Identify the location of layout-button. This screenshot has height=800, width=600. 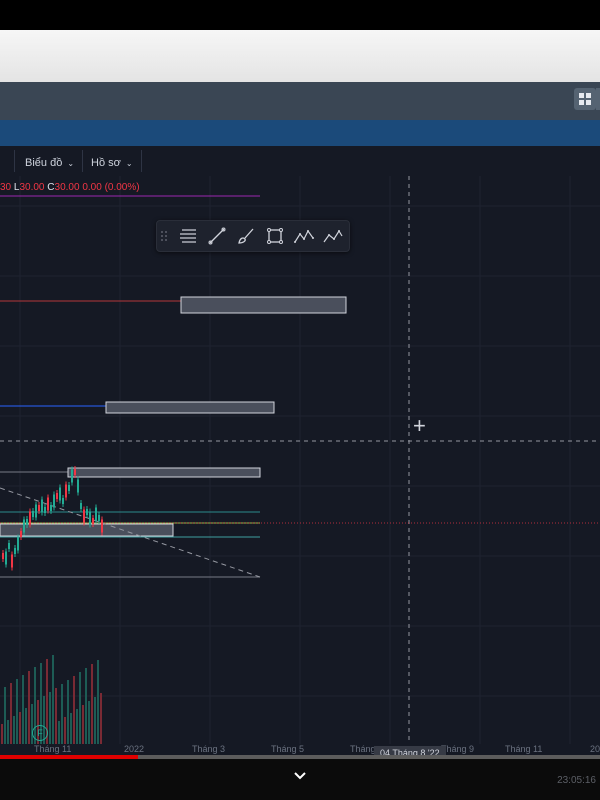
(585, 99).